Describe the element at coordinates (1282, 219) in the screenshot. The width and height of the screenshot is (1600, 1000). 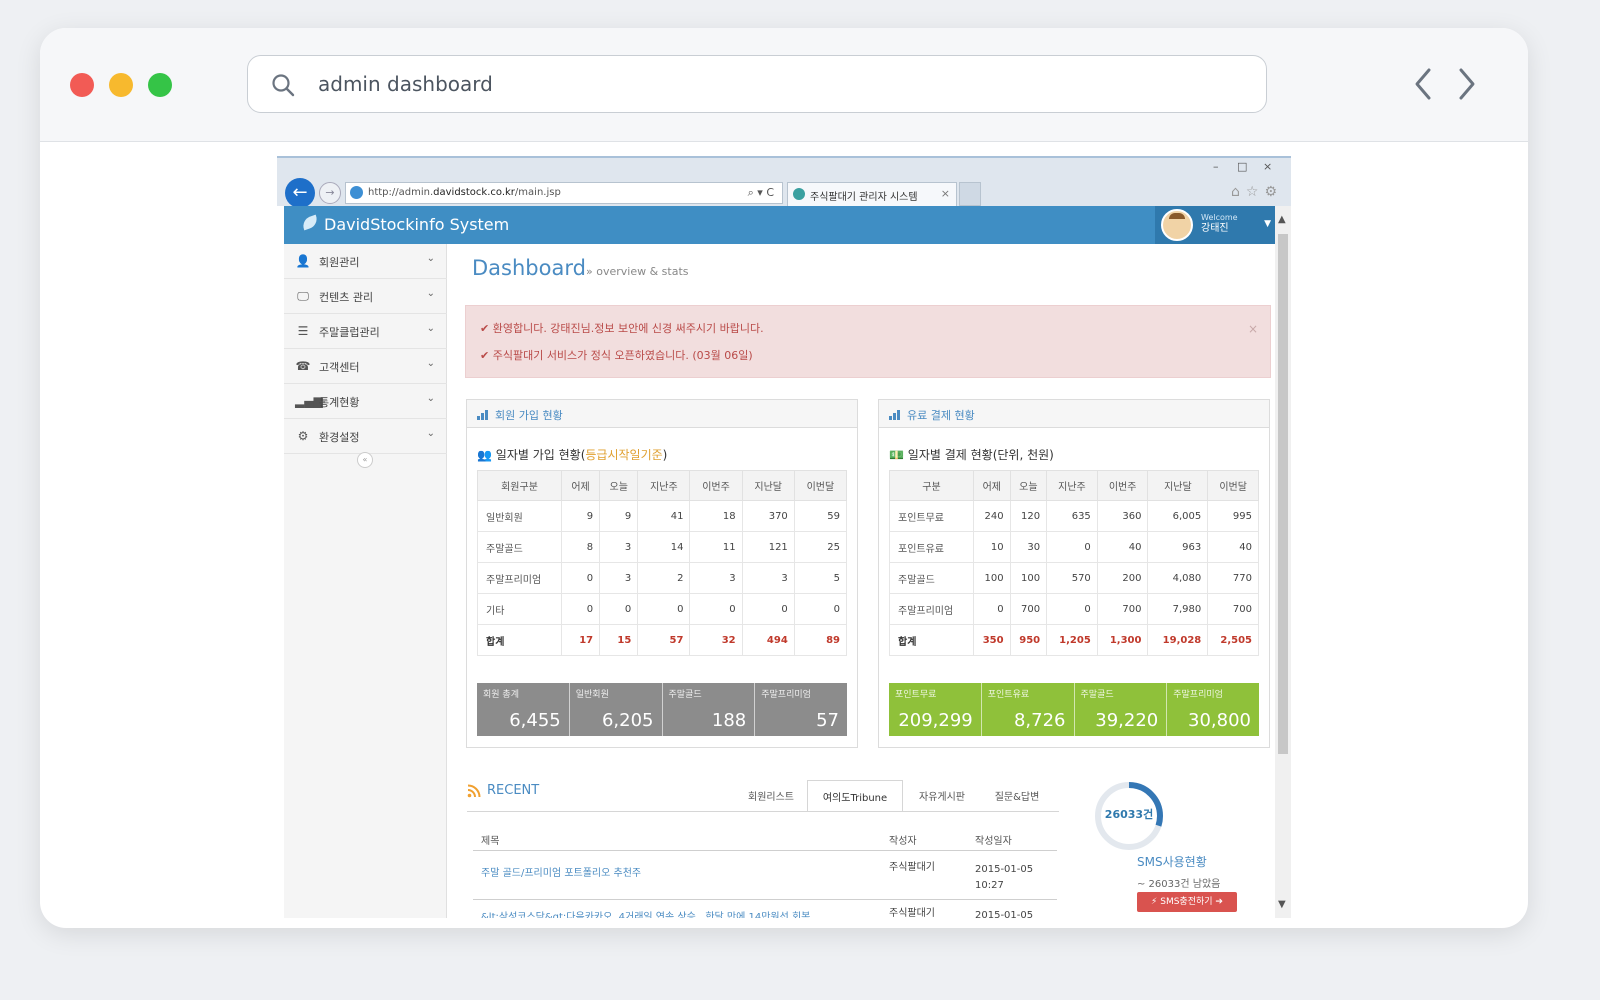
I see `scroll-up-icon: ▲` at that location.